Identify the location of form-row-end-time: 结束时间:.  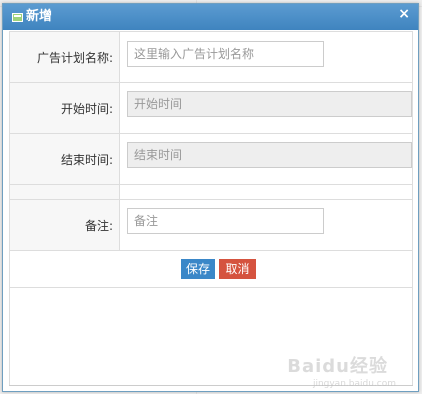
(211, 158).